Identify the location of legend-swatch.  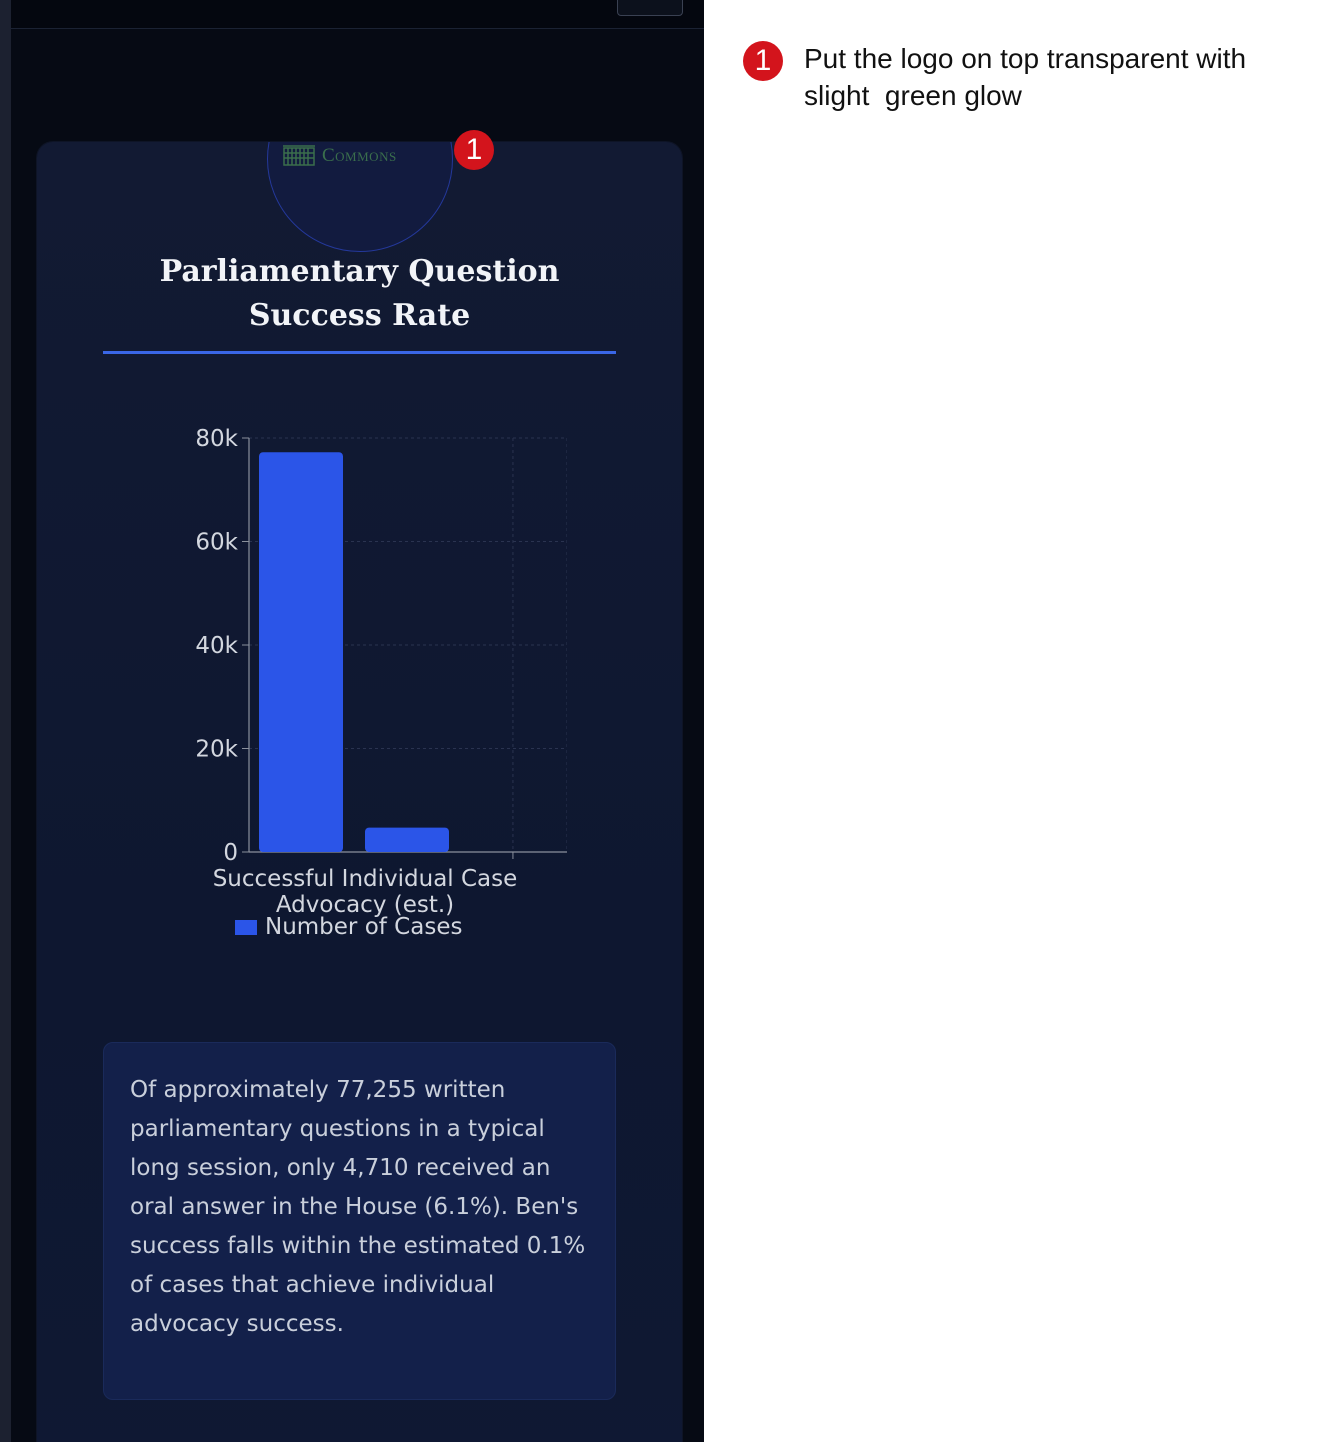
(246, 927).